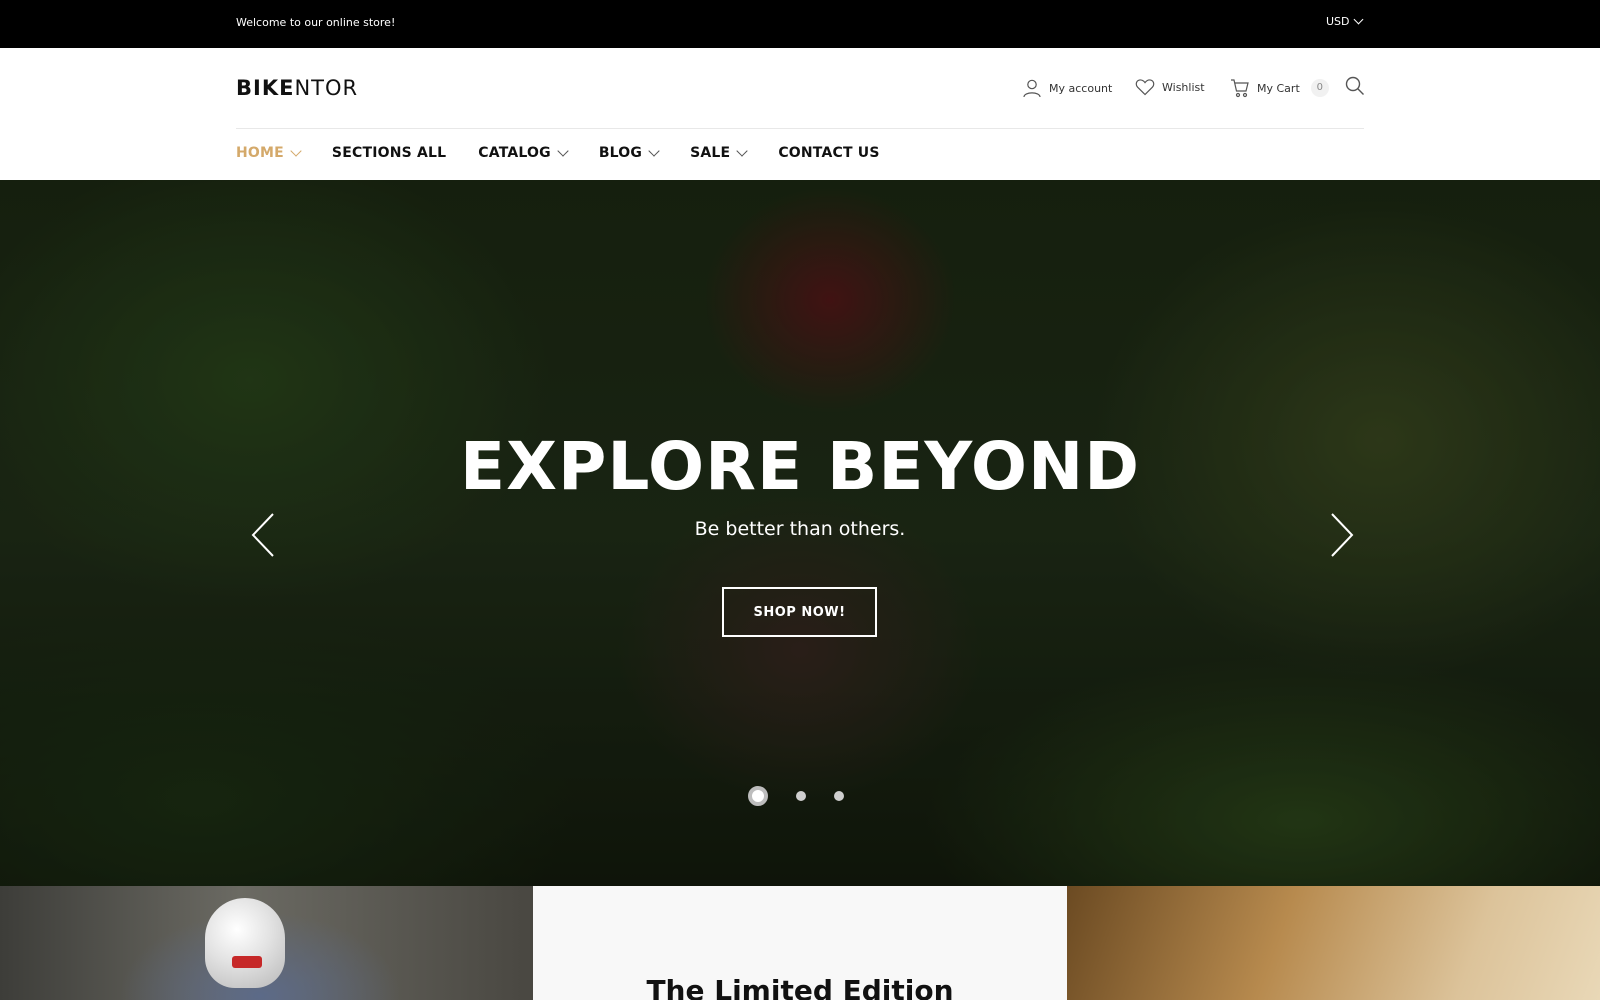 This screenshot has width=1600, height=1000. Describe the element at coordinates (1081, 88) in the screenshot. I see `my-account-label: My account` at that location.